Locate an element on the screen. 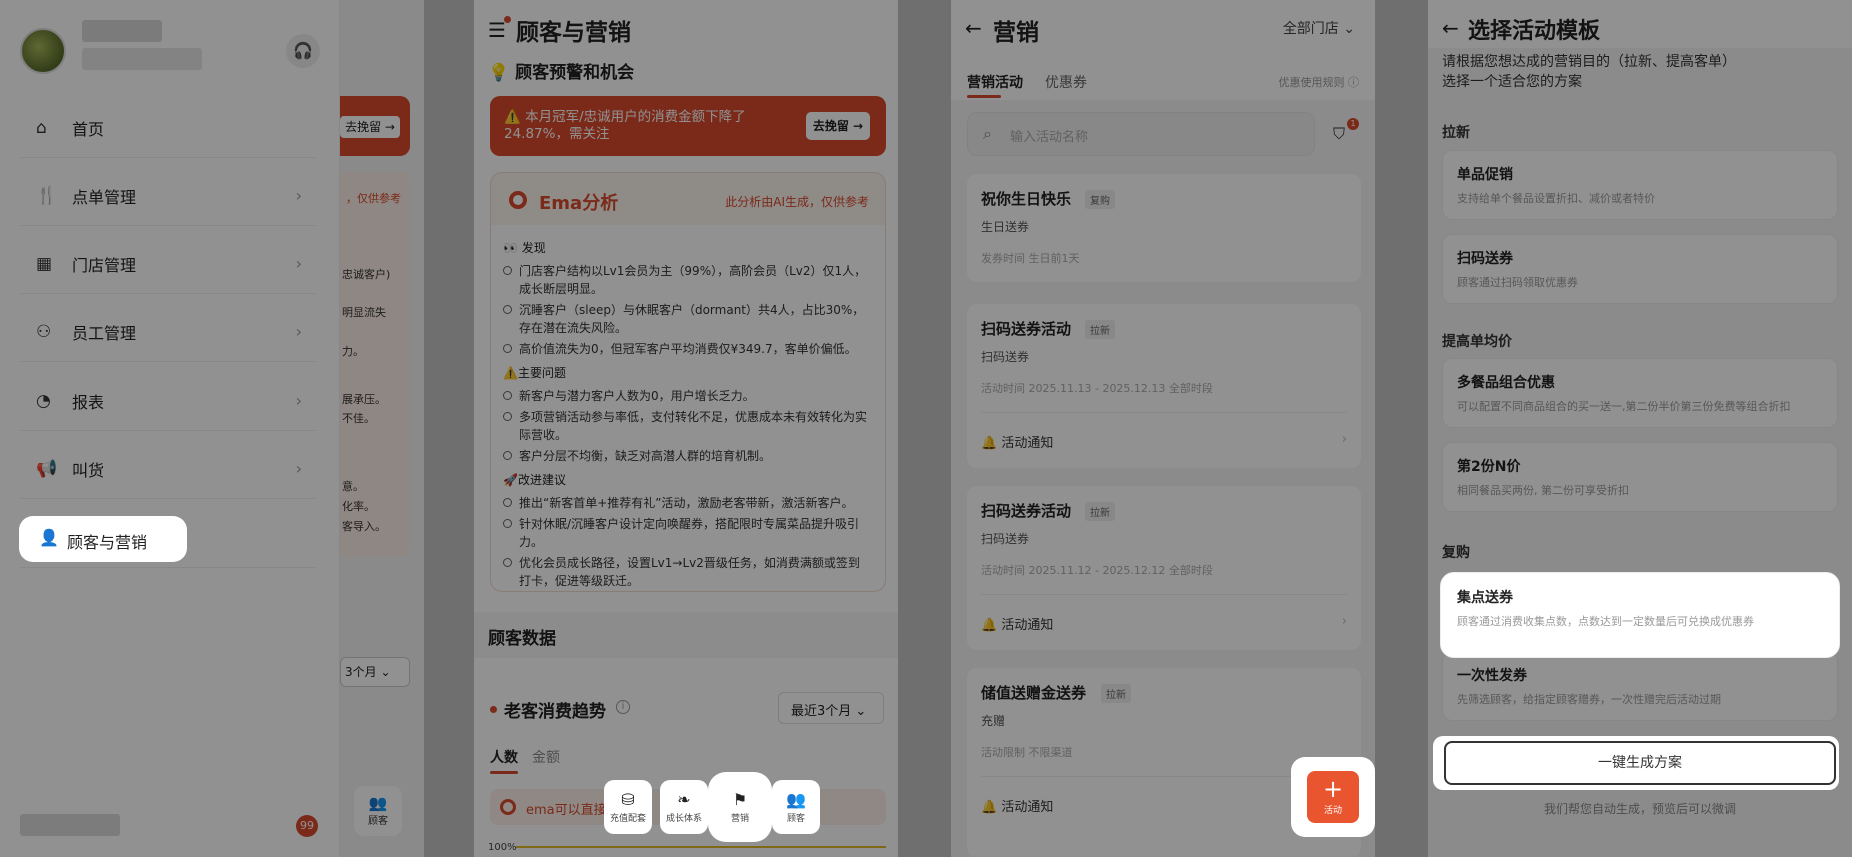 This screenshot has height=857, width=1852. menu-icon: ☰ is located at coordinates (497, 30).